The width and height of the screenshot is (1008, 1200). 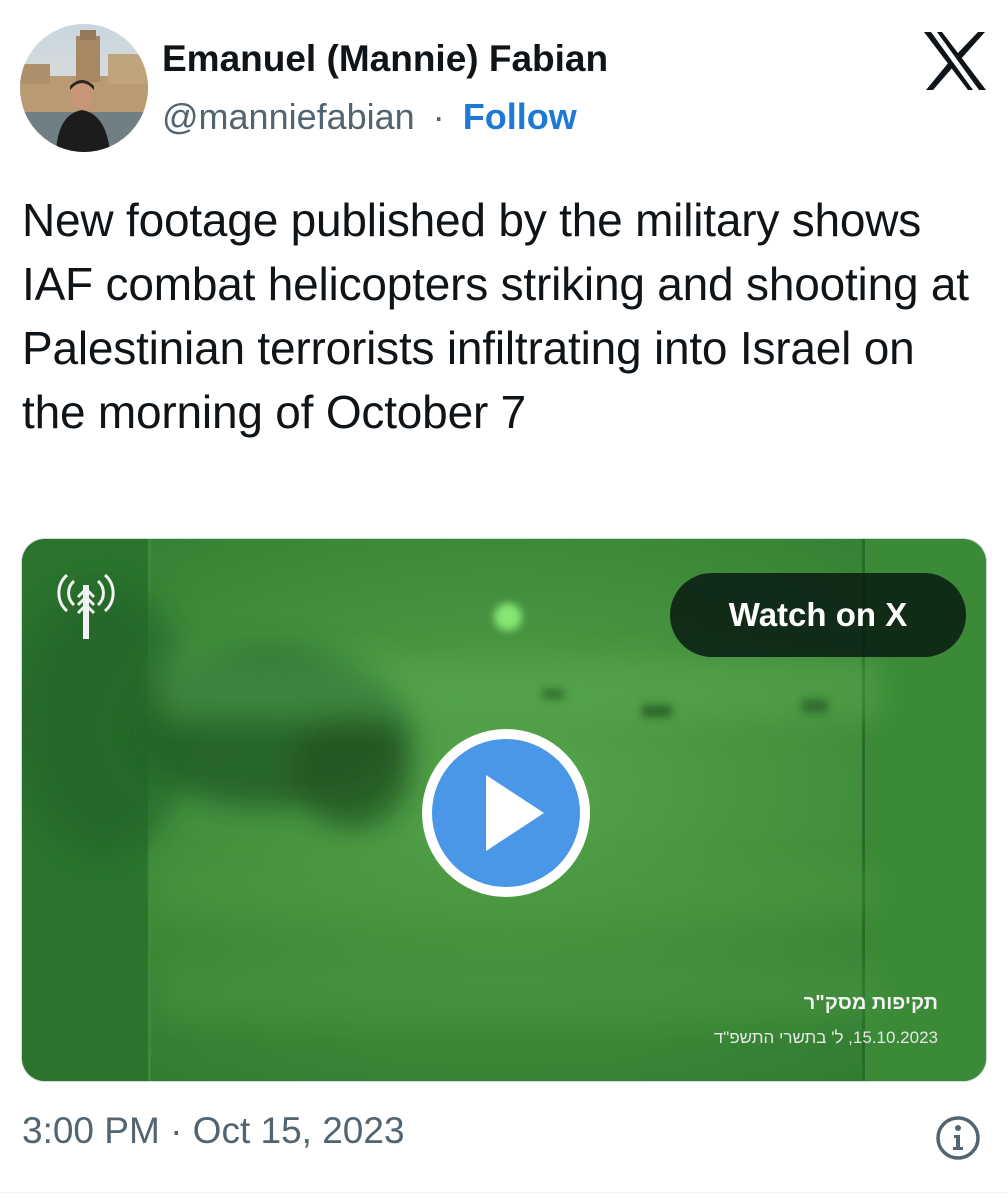 What do you see at coordinates (504, 1192) in the screenshot?
I see `bottom-divider` at bounding box center [504, 1192].